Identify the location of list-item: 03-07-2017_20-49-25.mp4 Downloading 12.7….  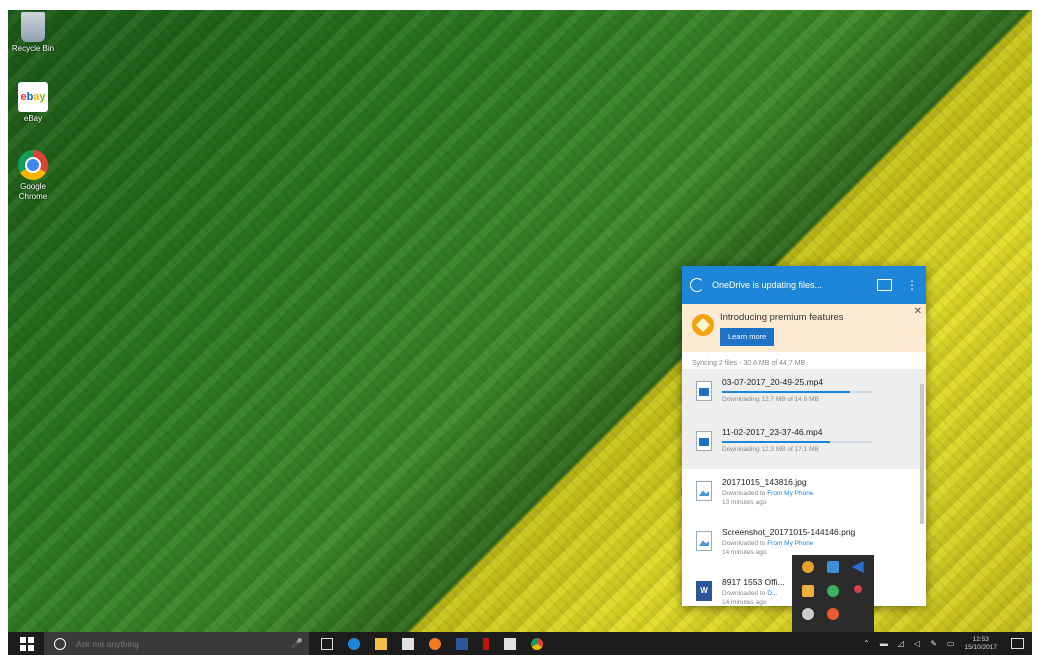
(804, 394).